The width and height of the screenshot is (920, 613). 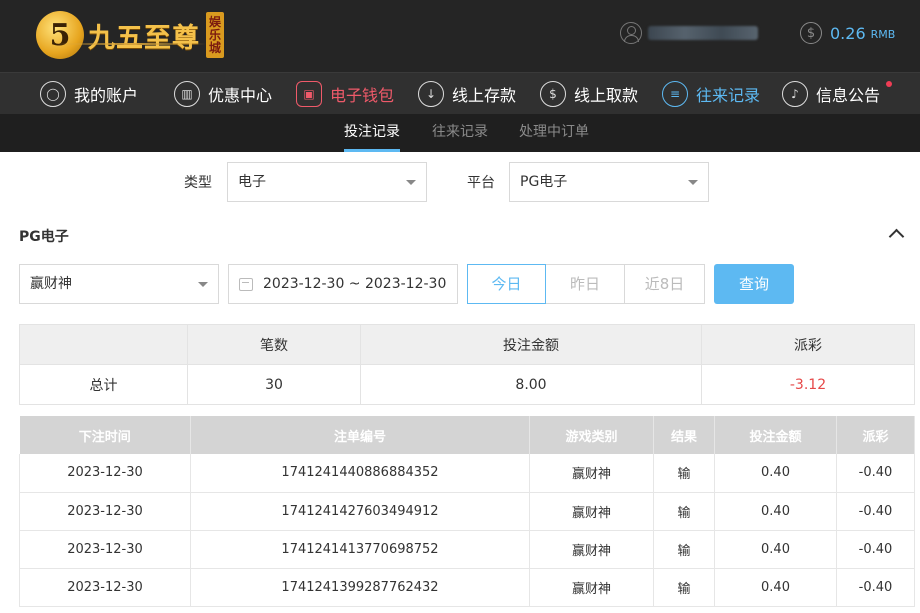 What do you see at coordinates (808, 344) in the screenshot?
I see `summary-header: 派彩` at bounding box center [808, 344].